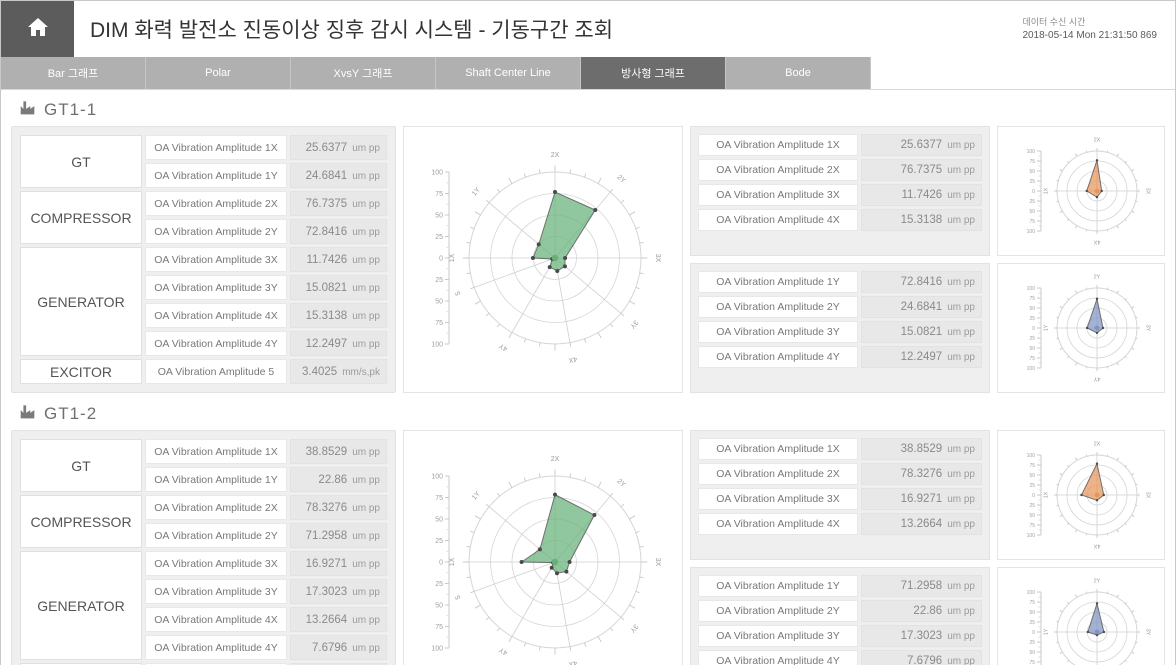 The height and width of the screenshot is (665, 1176). Describe the element at coordinates (338, 175) in the screenshot. I see `value-cell: 24.6841 um pp` at that location.